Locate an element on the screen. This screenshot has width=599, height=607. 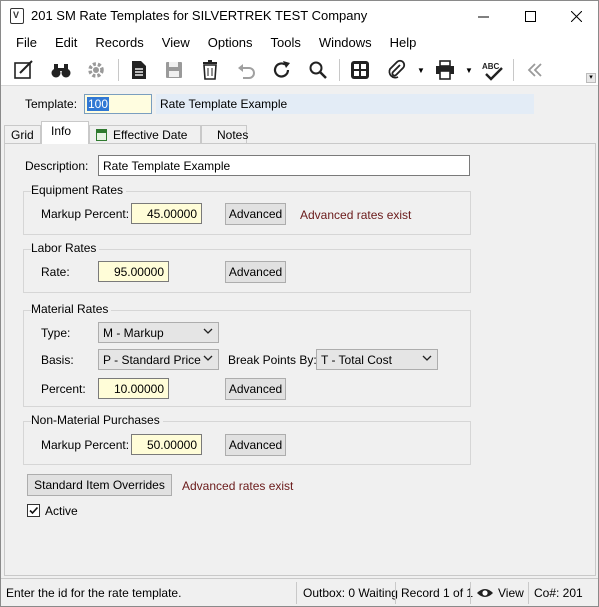
attachment-dropdown-icon: ▼ is located at coordinates (421, 70).